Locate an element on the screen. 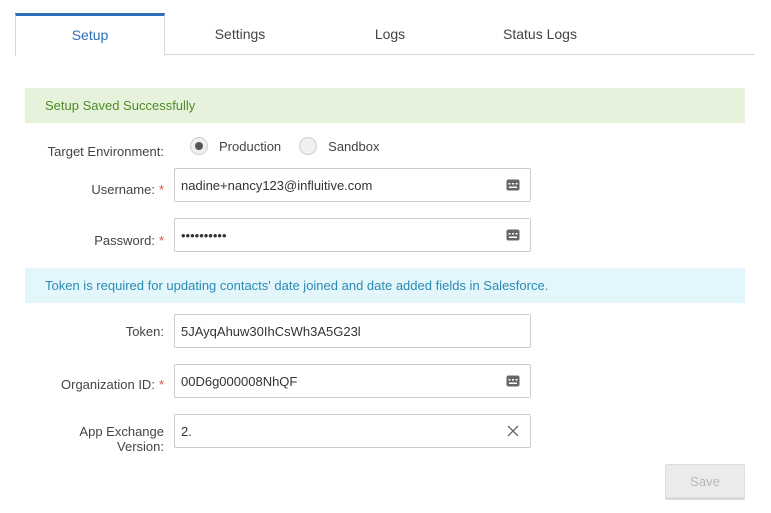 The width and height of the screenshot is (771, 513). success-alert-text: Setup Saved Successfully is located at coordinates (120, 105).